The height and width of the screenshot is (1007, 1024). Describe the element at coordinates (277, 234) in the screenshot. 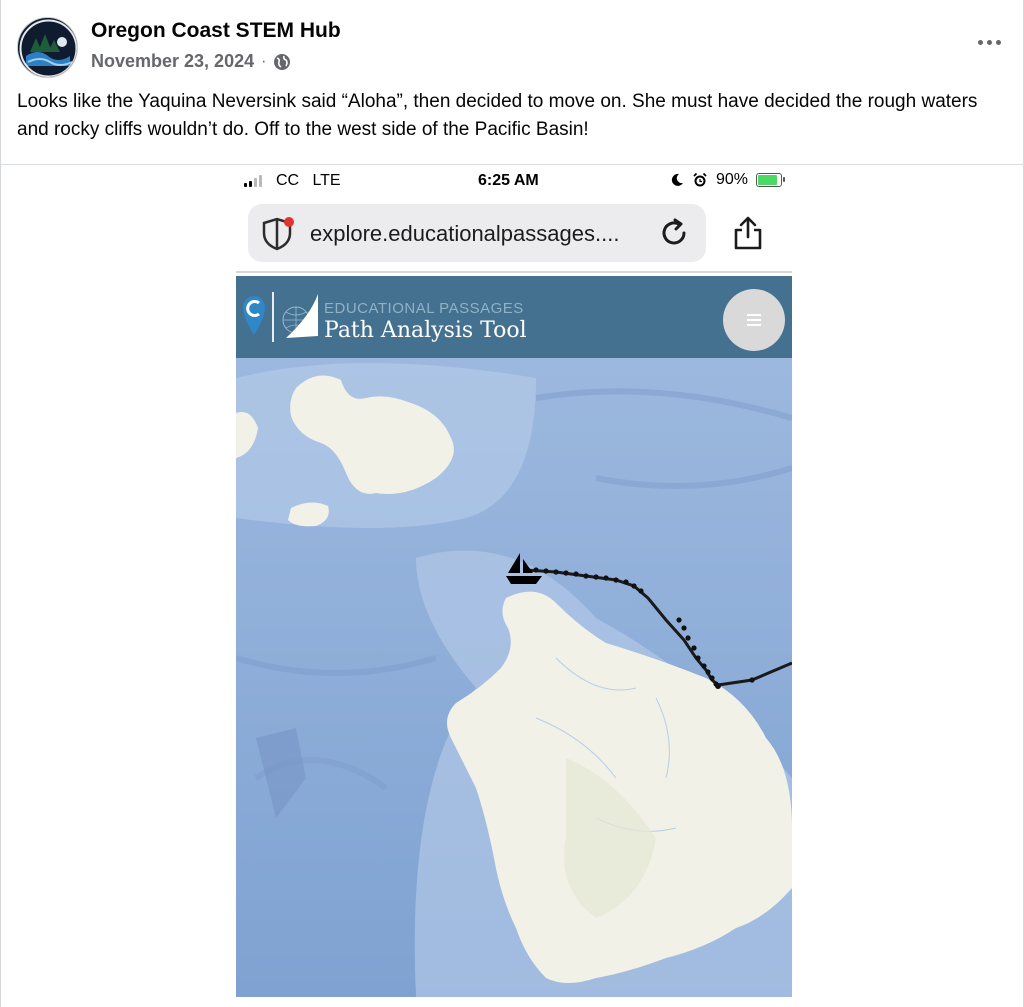

I see `shield-icon` at that location.